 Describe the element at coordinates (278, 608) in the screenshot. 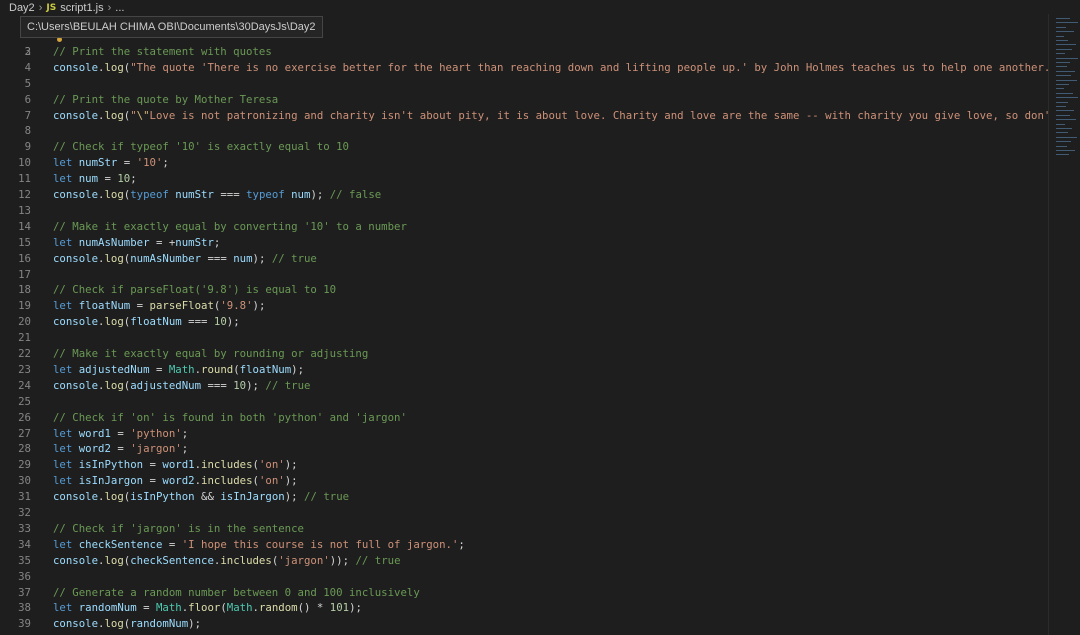

I see `code-token: random` at that location.